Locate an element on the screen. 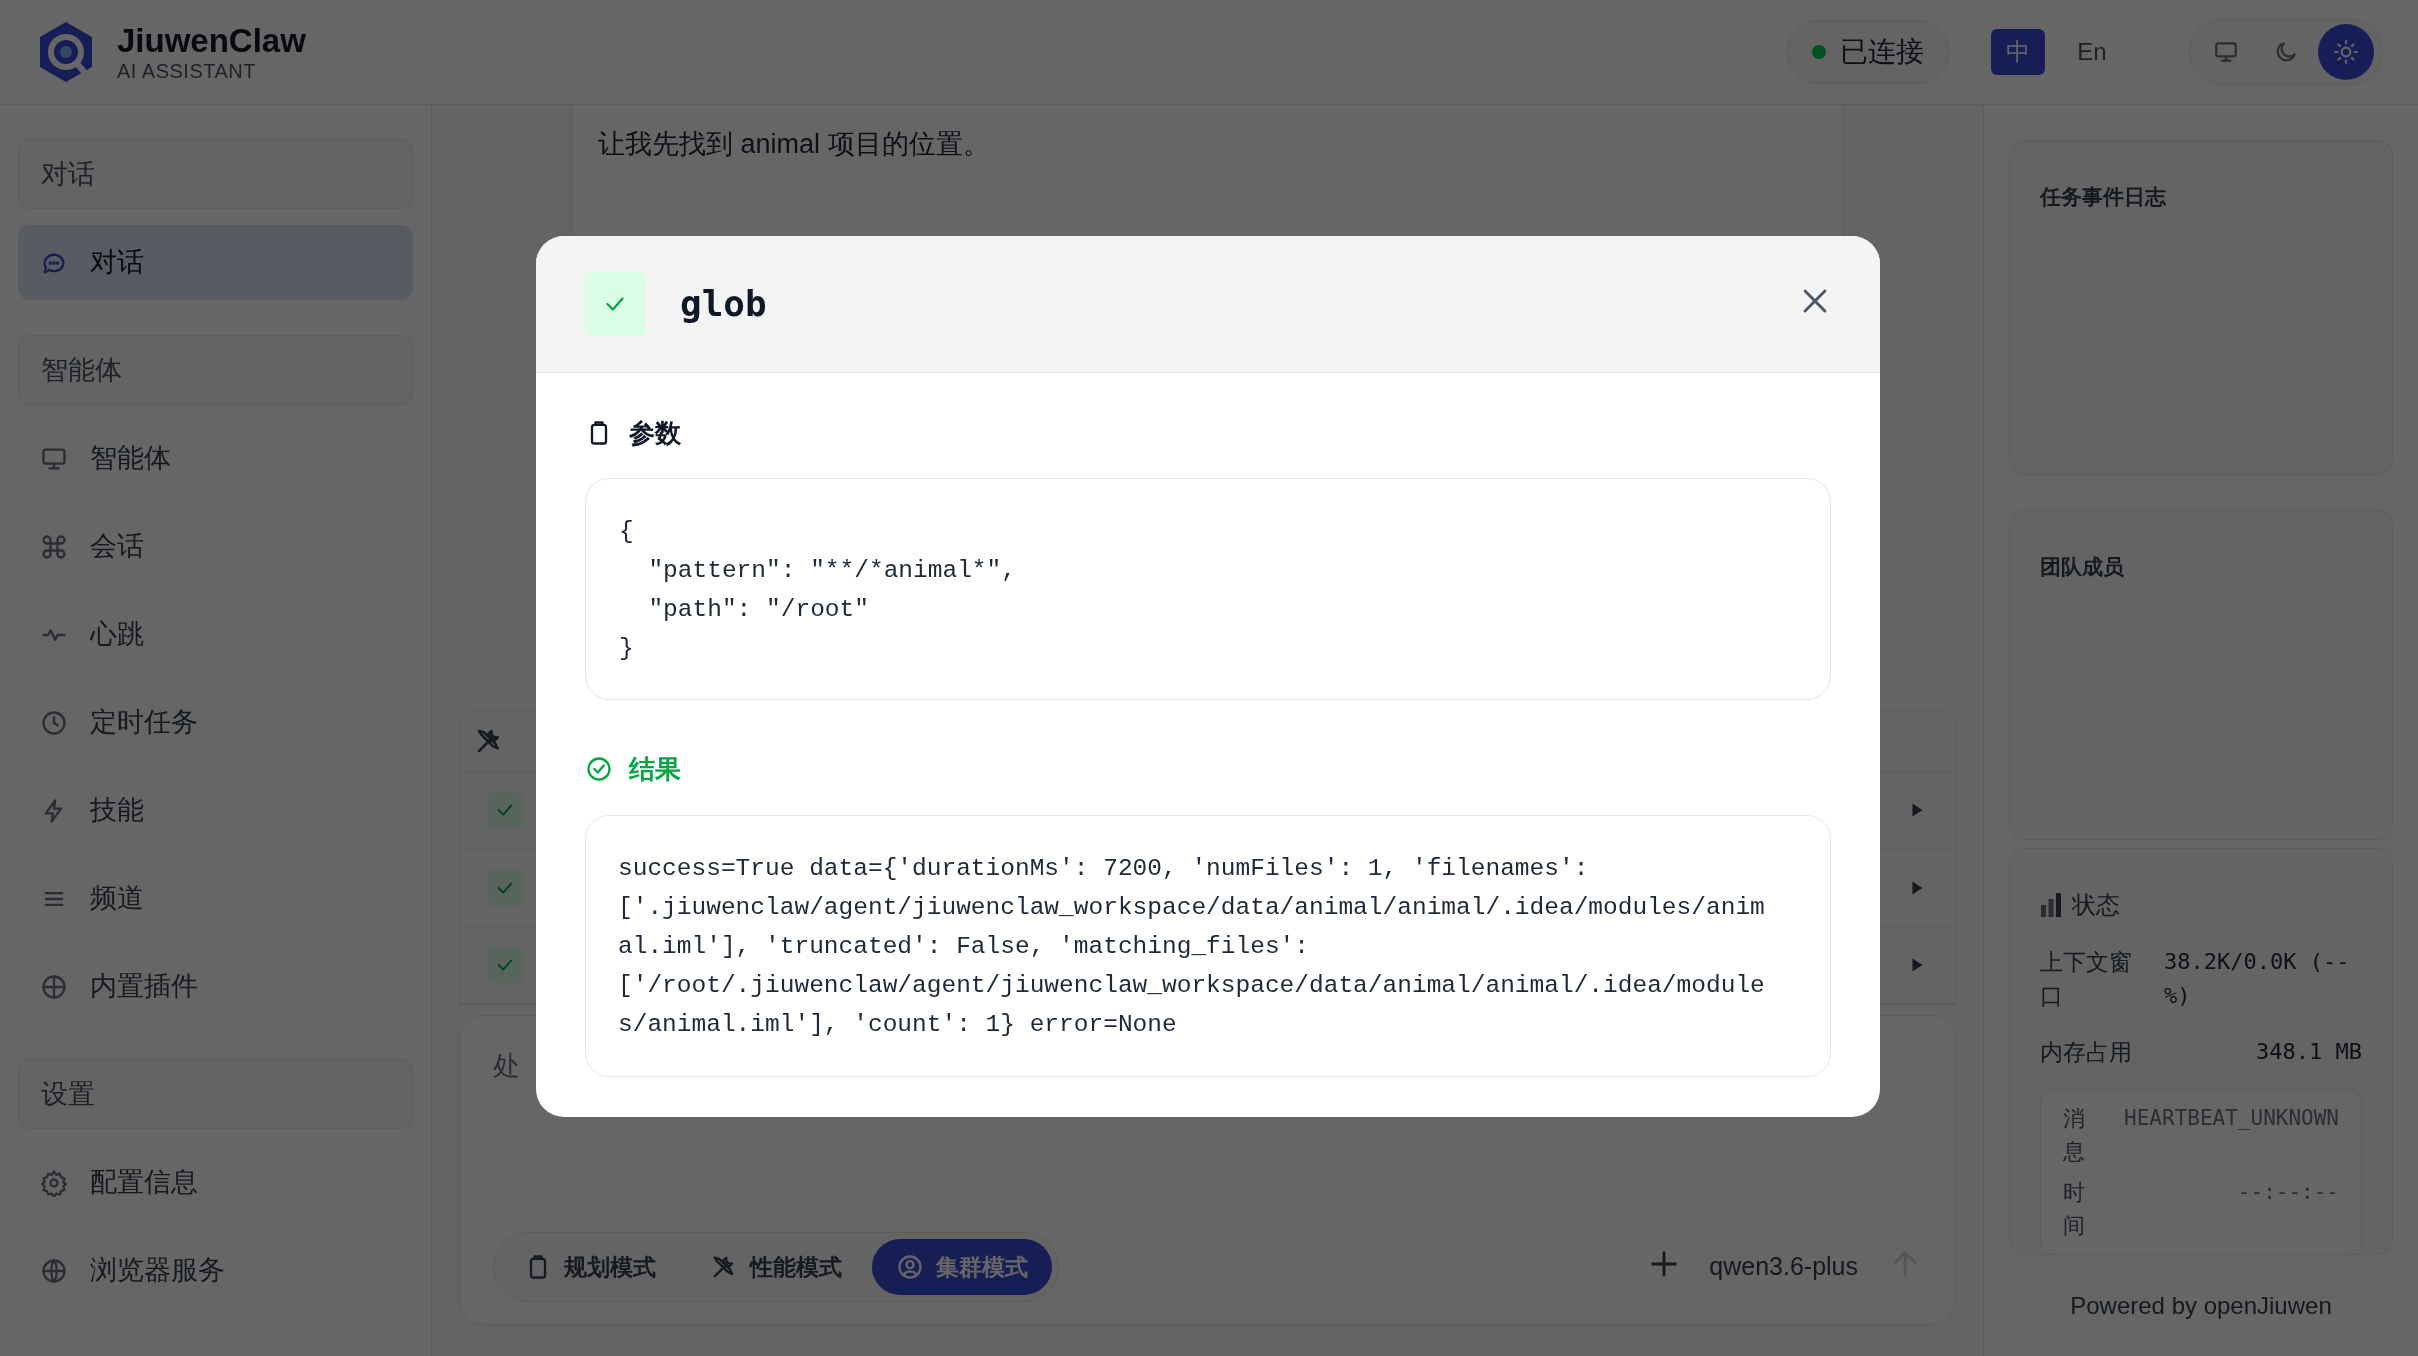 This screenshot has width=2418, height=1356. message-text: 让我先找到 animal 项目的位置。 is located at coordinates (794, 144).